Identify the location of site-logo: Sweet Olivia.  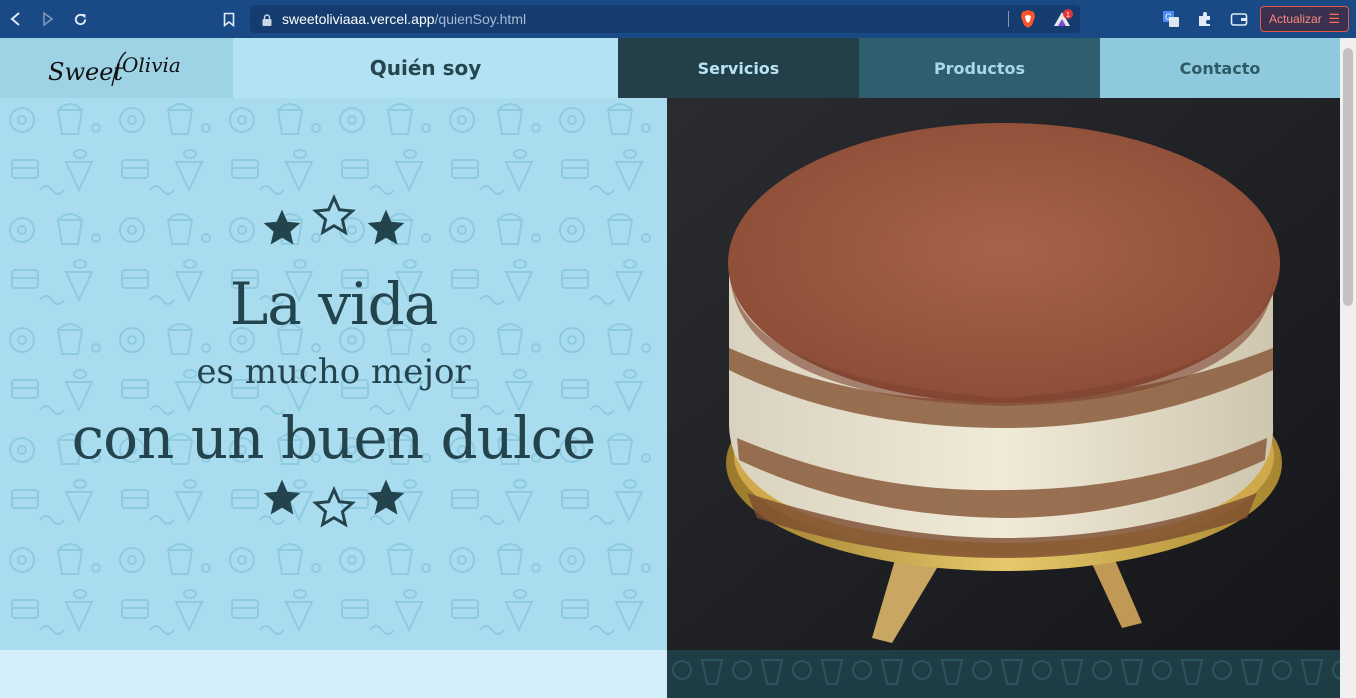
(116, 68).